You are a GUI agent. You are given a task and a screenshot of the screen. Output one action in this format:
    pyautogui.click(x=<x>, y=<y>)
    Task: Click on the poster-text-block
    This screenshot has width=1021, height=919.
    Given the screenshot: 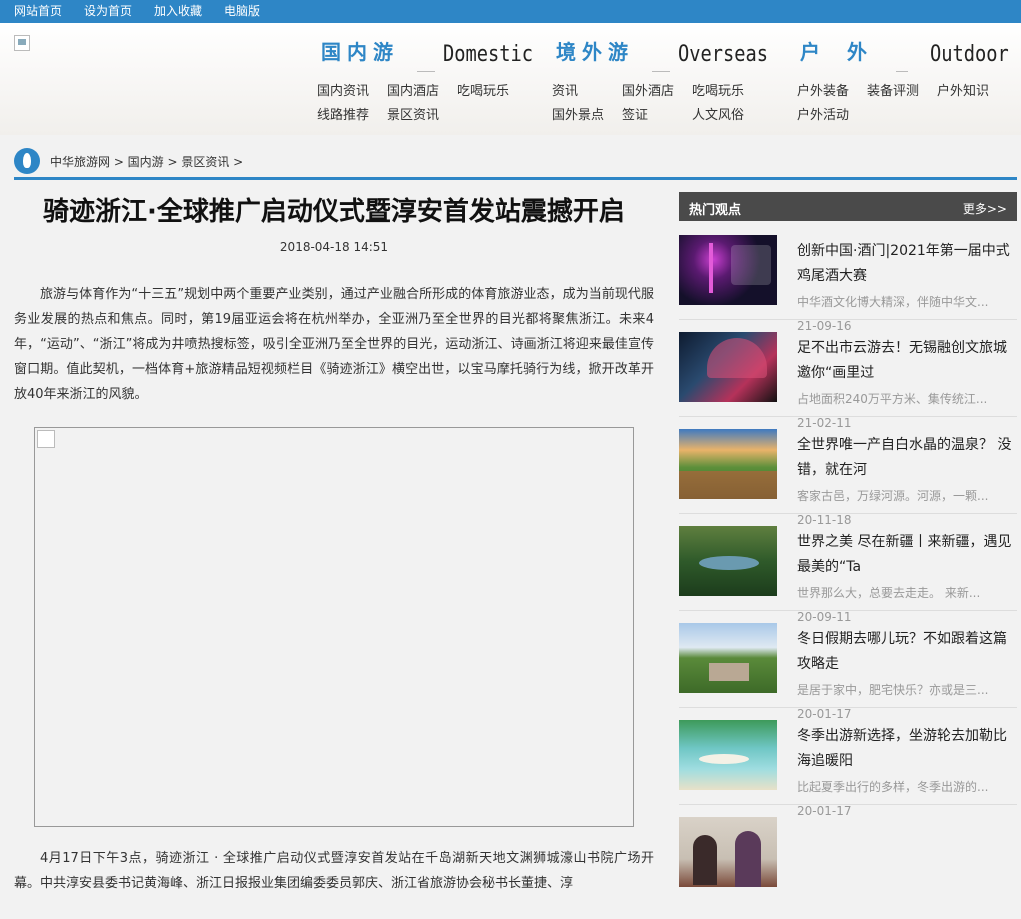 What is the action you would take?
    pyautogui.click(x=751, y=265)
    